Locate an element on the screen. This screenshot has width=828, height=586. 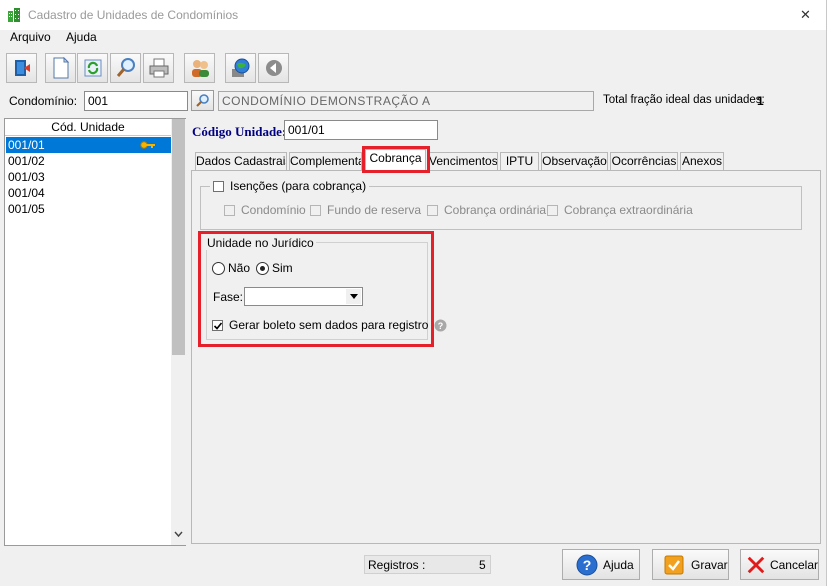
back-button is located at coordinates (273, 68).